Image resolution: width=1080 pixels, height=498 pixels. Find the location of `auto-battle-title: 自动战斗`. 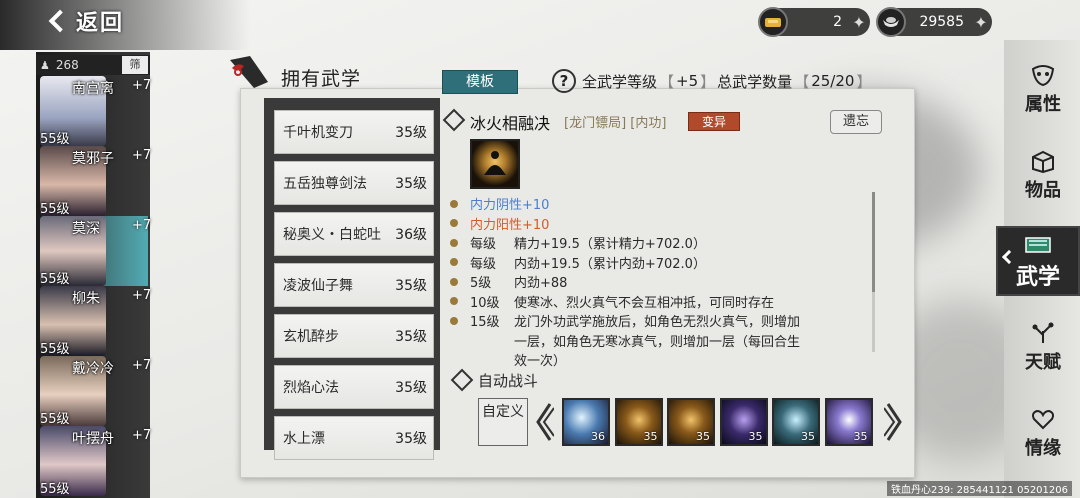

auto-battle-title: 自动战斗 is located at coordinates (508, 381).